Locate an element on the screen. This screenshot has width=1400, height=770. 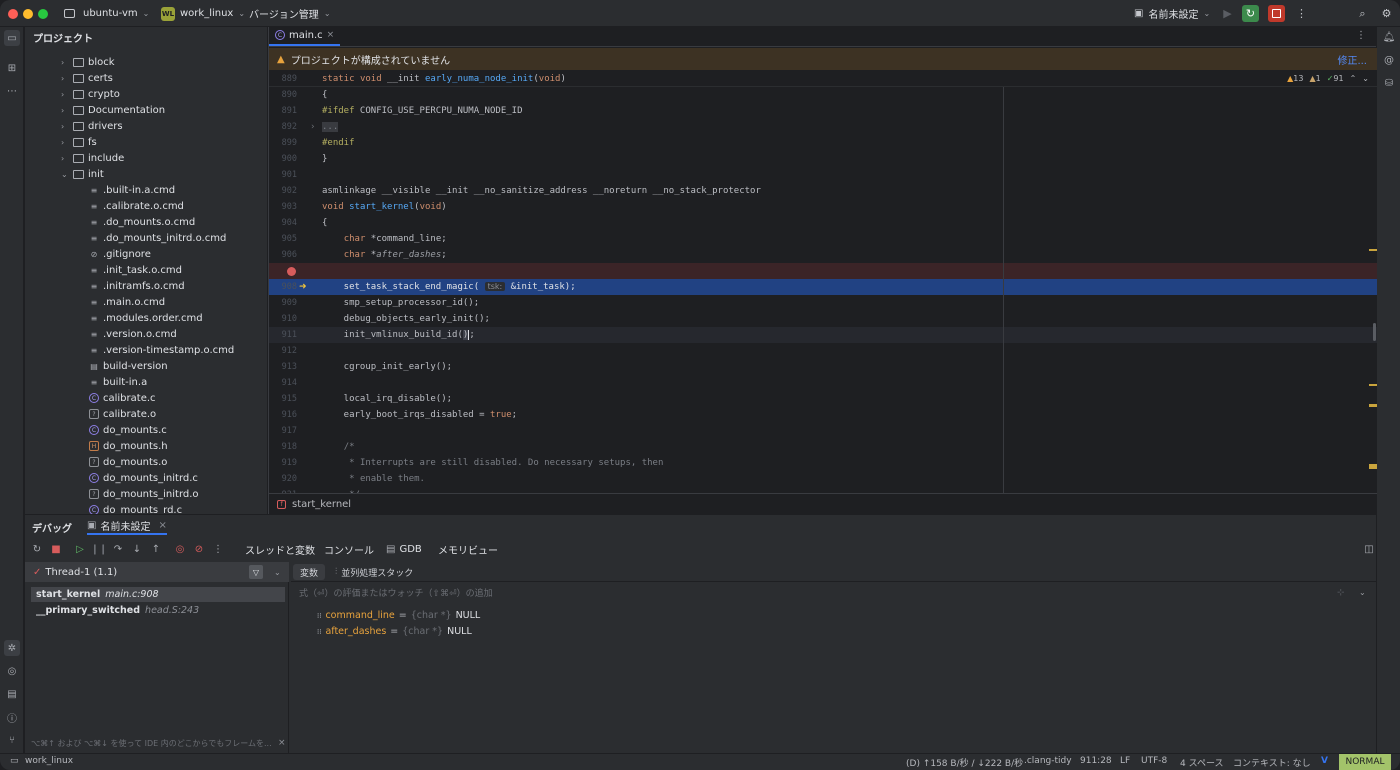
debug-more-icon: ⋮ is located at coordinates (218, 549).